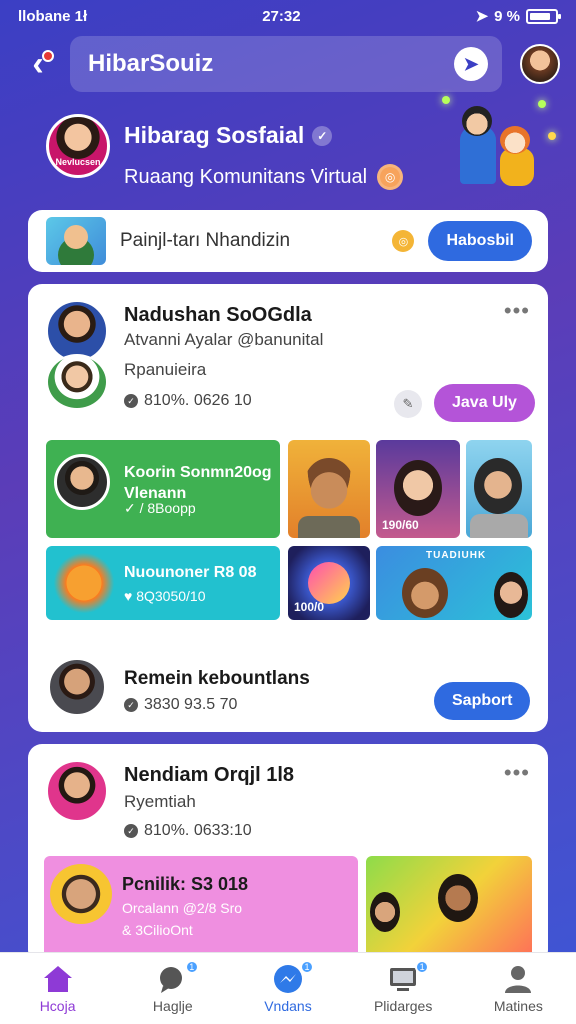 This screenshot has width=576, height=1024. I want to click on tile-subtitle: ✓ / 8Boopp, so click(160, 508).